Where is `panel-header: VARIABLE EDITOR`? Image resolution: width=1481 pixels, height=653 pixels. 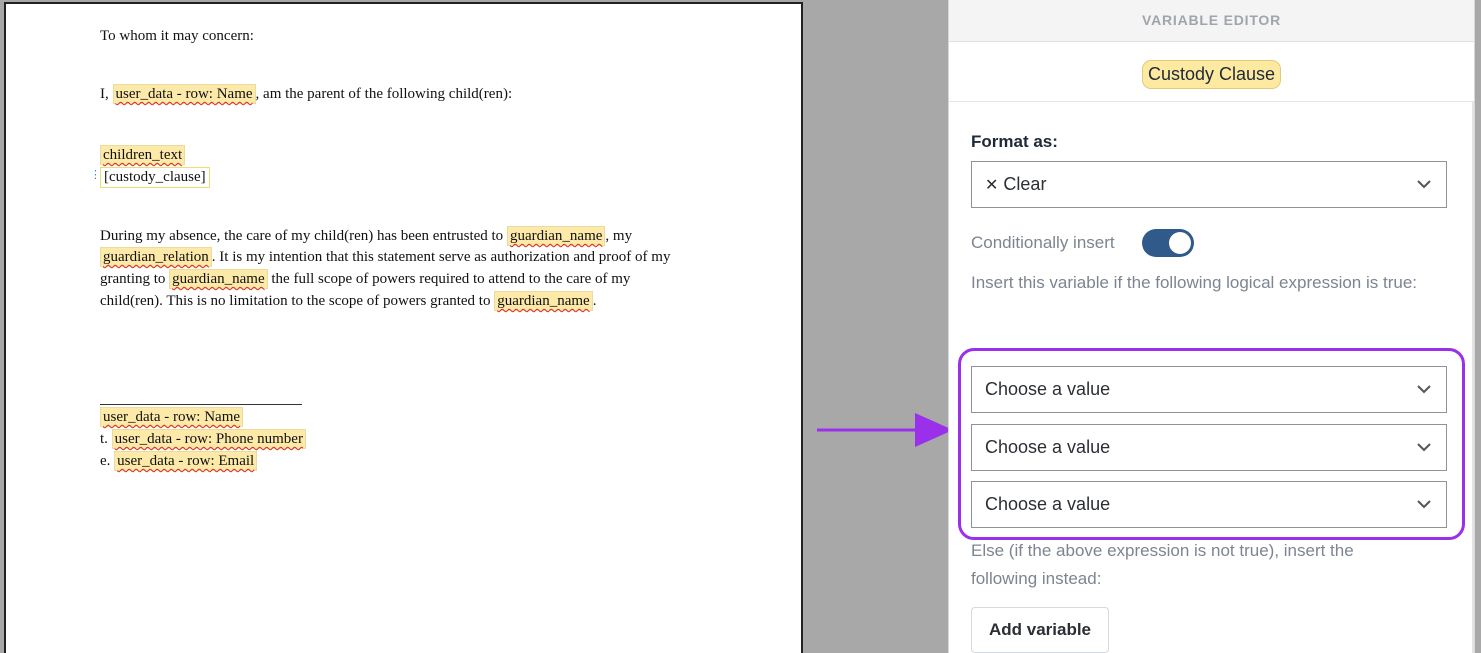 panel-header: VARIABLE EDITOR is located at coordinates (1211, 21).